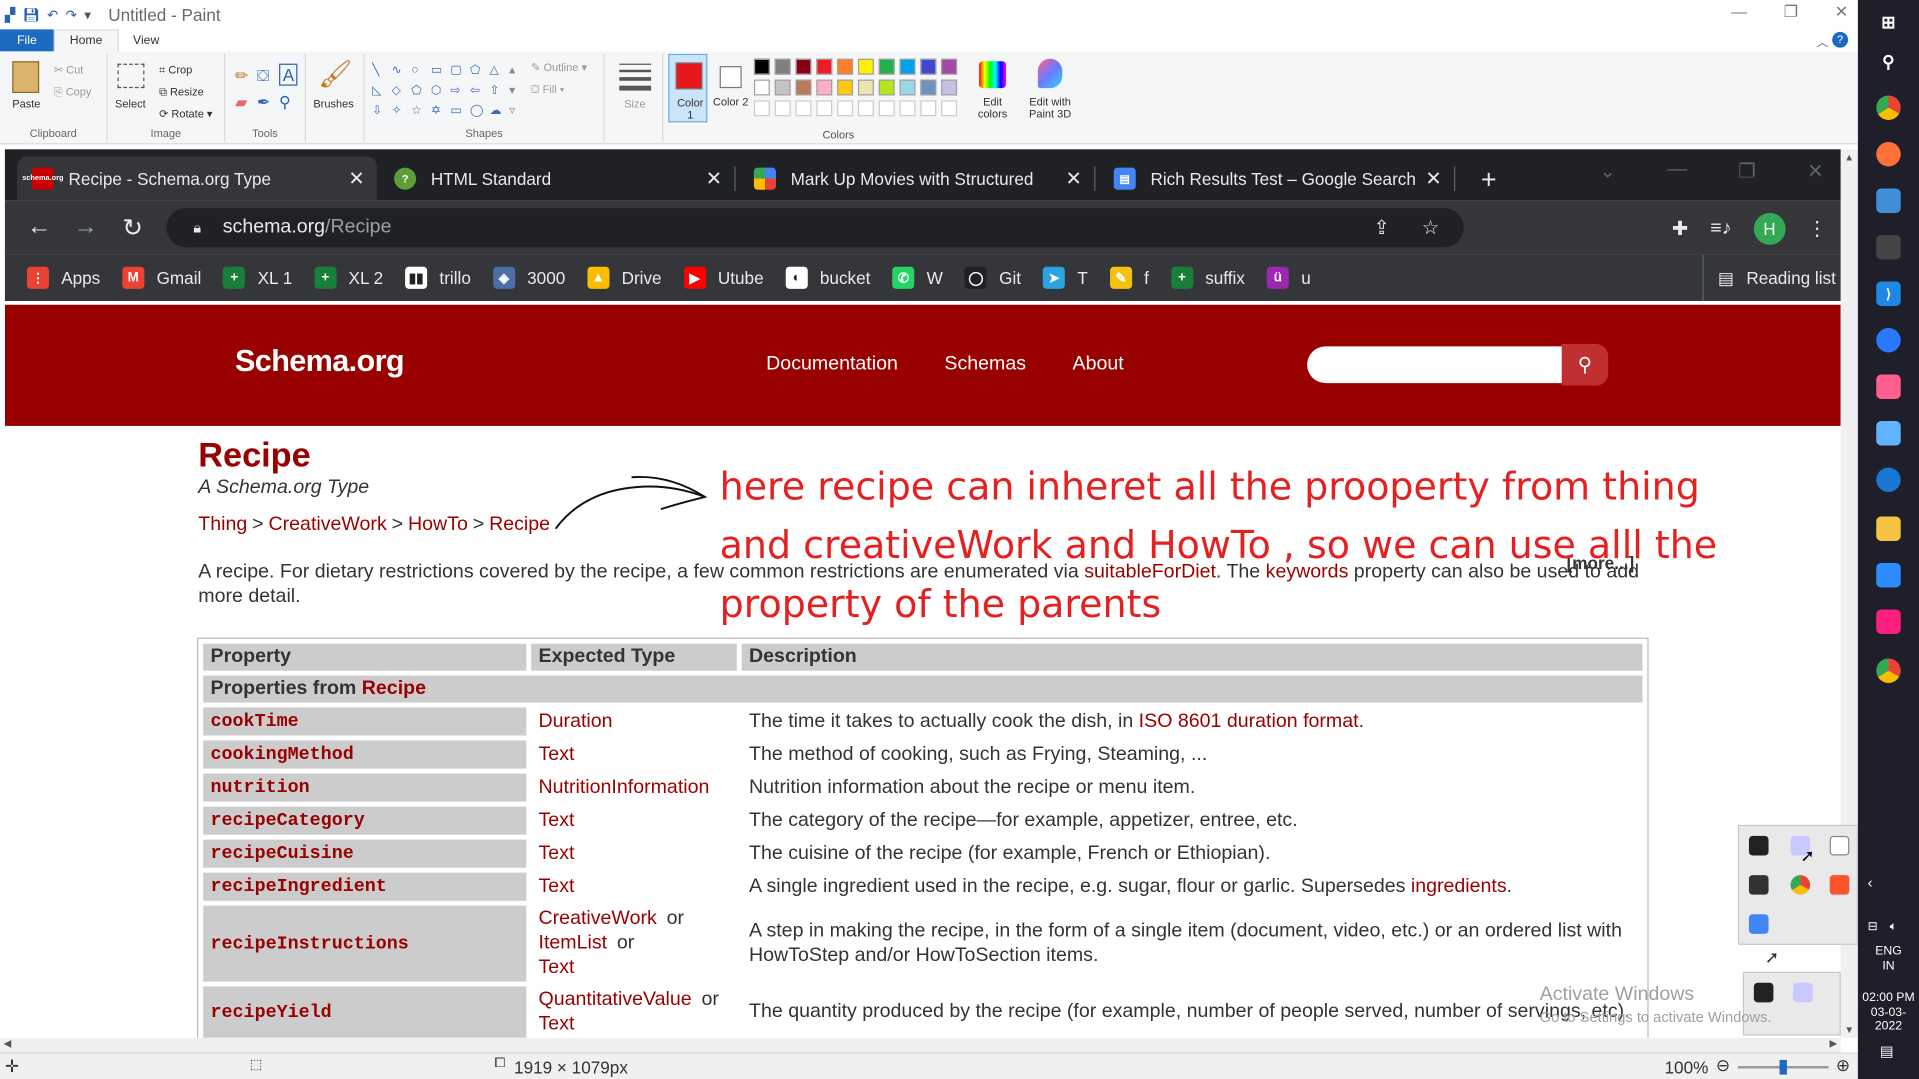  I want to click on windows-start-icon: ⊞, so click(1888, 22).